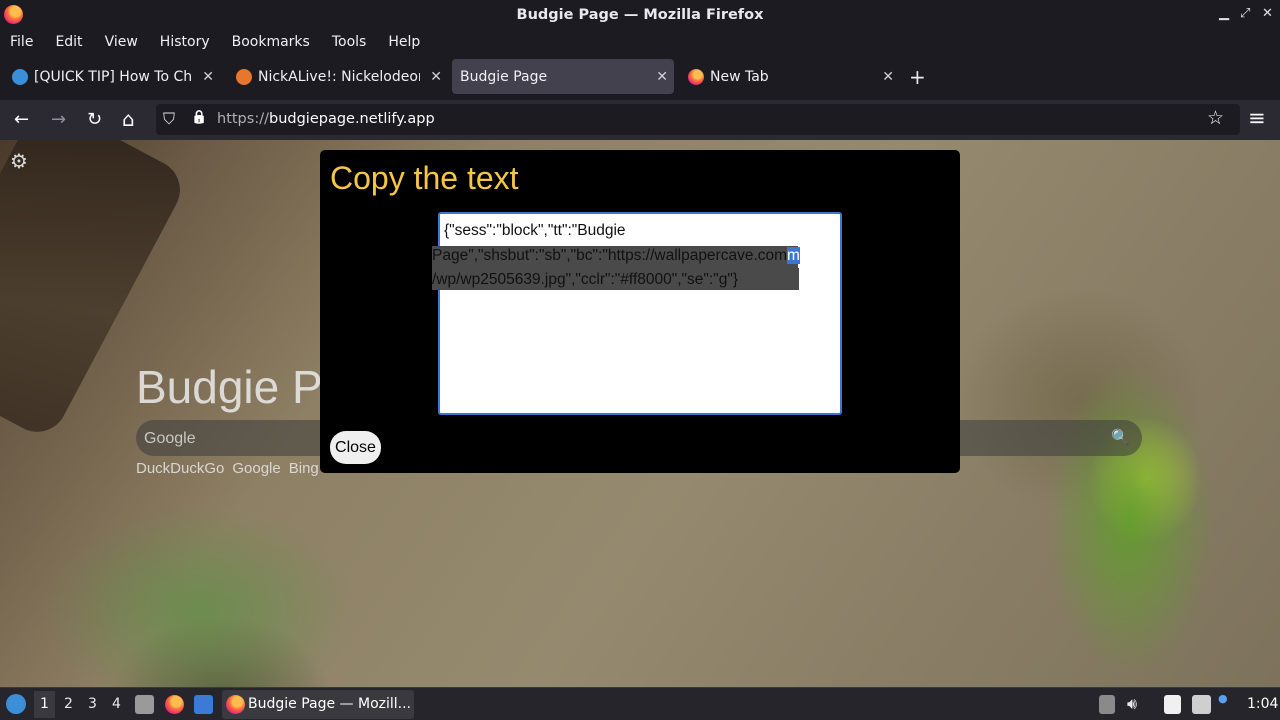  I want to click on engine-duckduckgo: DuckDuckGo, so click(180, 468).